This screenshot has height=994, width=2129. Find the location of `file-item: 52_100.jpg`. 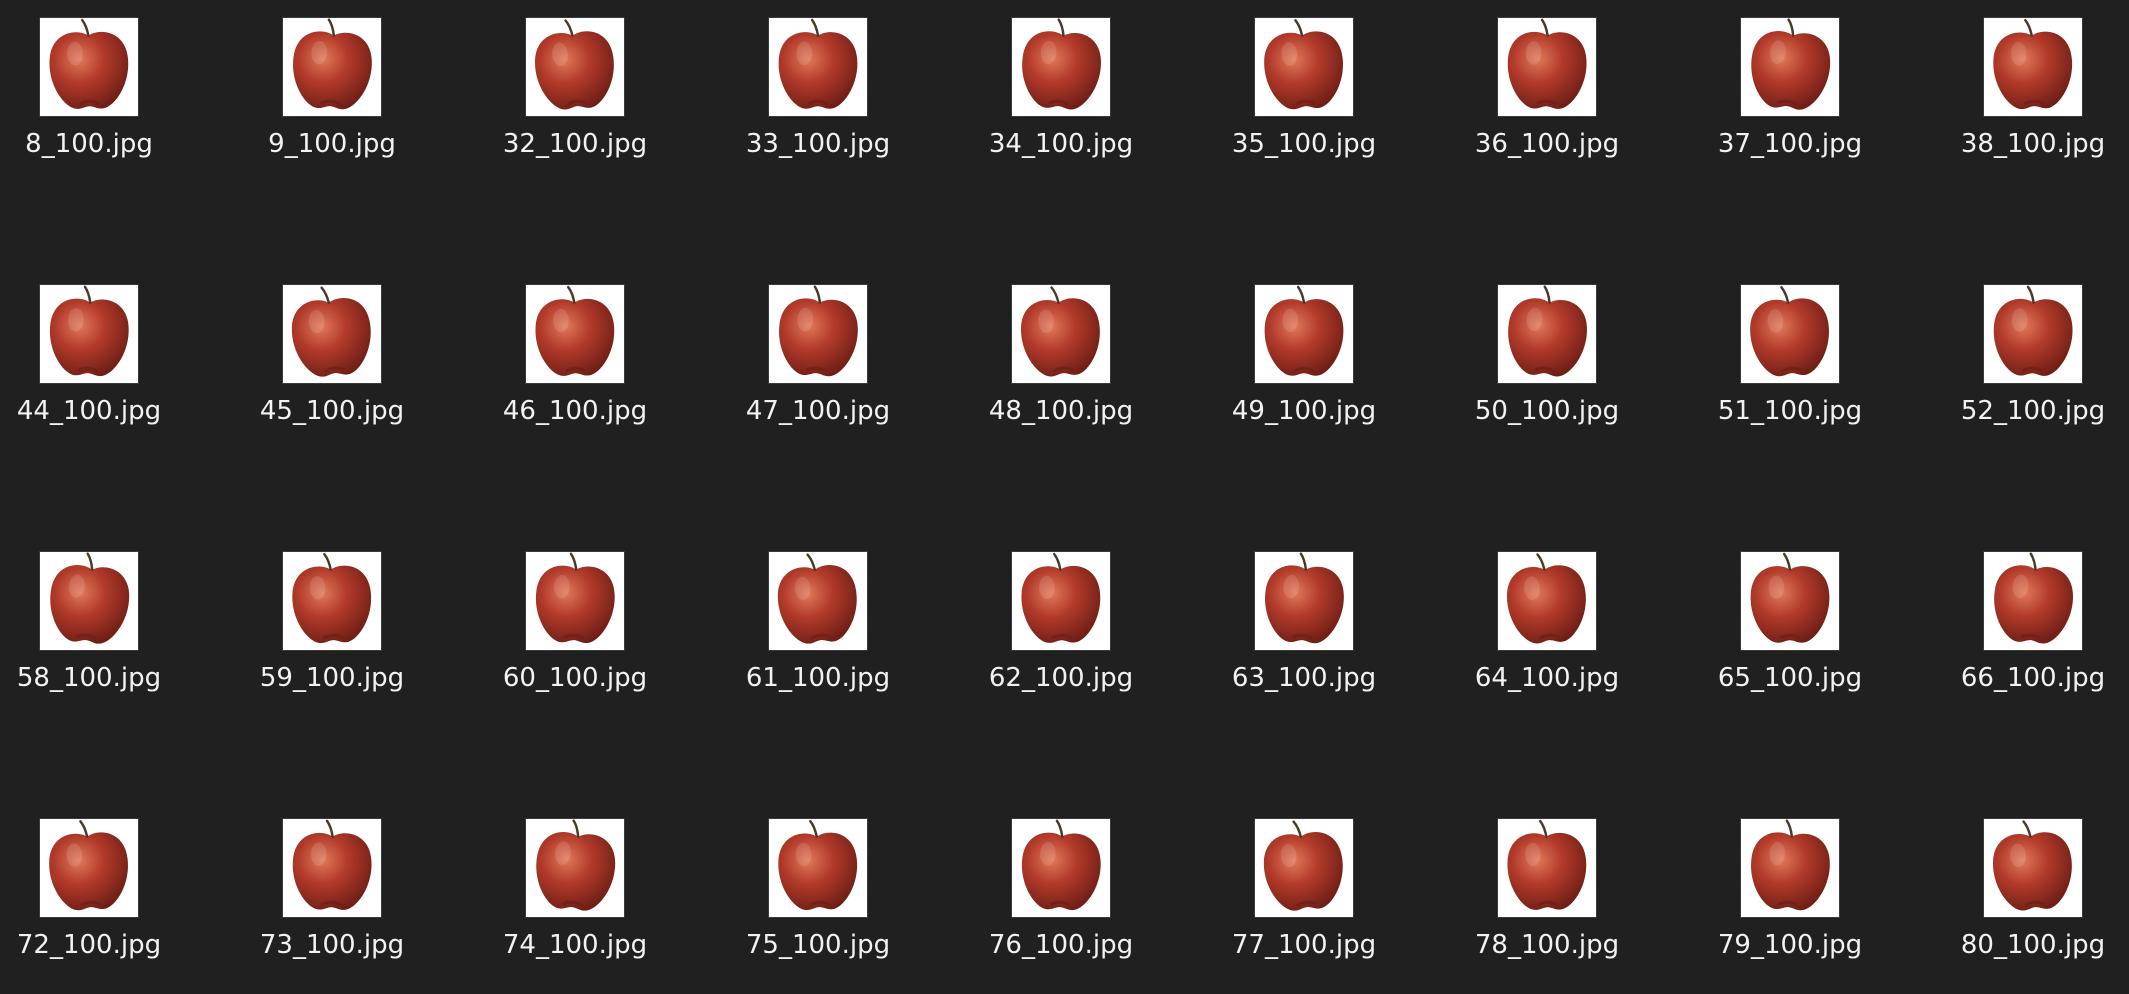

file-item: 52_100.jpg is located at coordinates (2031, 374).